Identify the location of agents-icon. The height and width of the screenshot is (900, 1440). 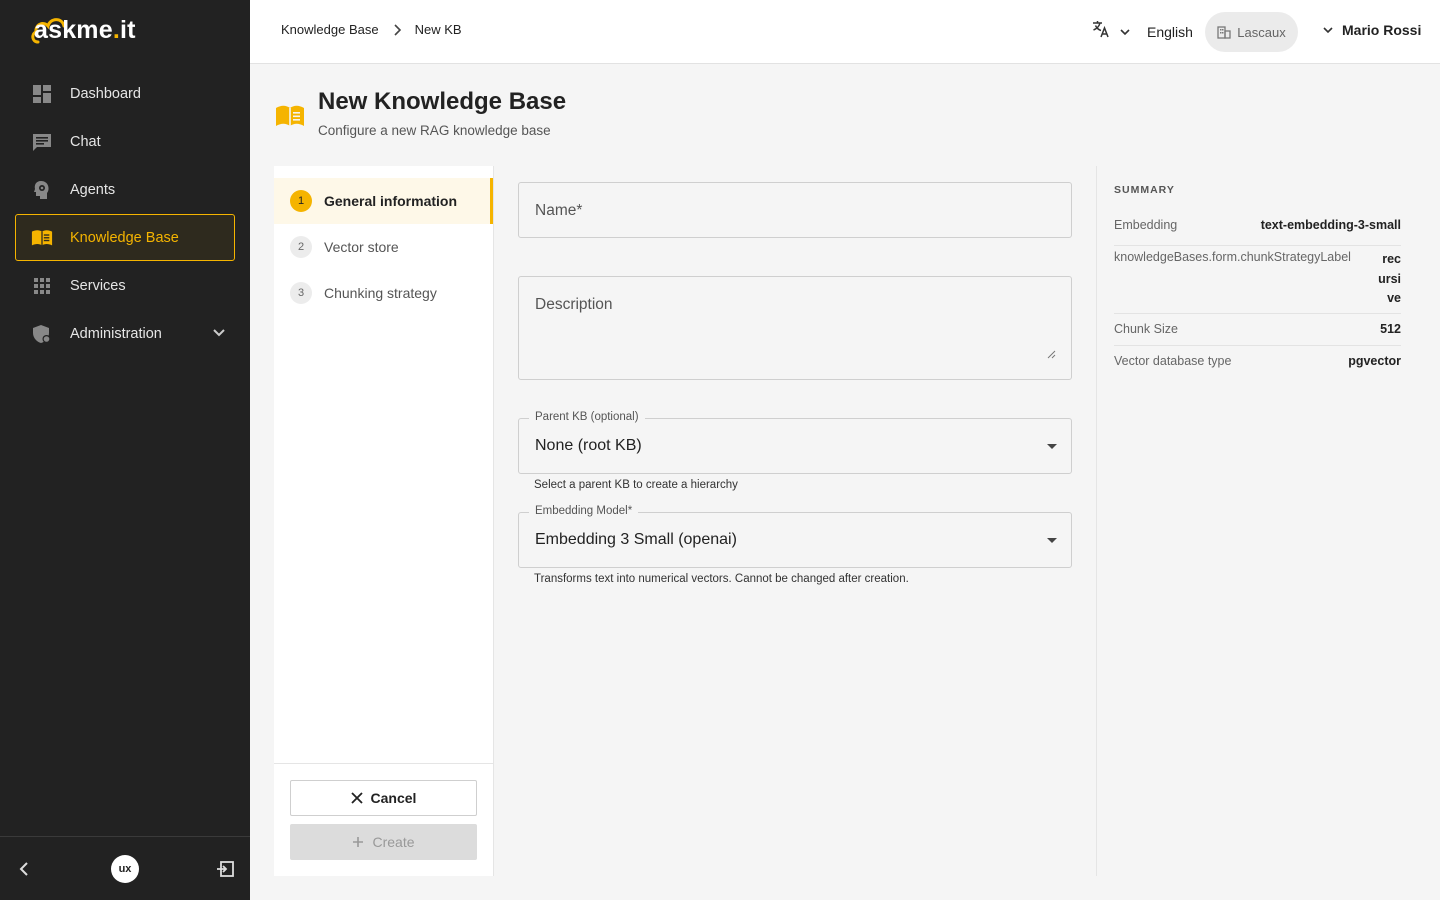
(42, 190).